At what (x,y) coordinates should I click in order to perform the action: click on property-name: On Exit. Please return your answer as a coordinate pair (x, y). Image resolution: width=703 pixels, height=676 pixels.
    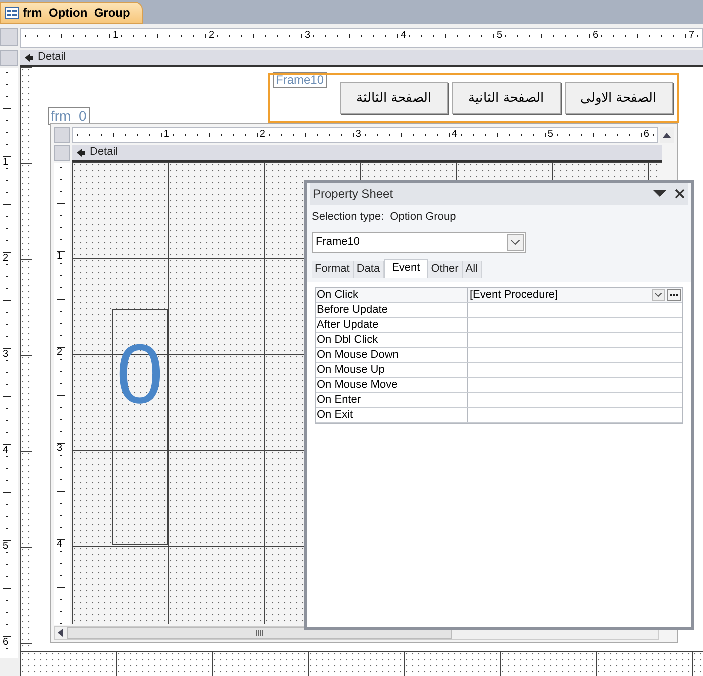
    Looking at the image, I should click on (392, 415).